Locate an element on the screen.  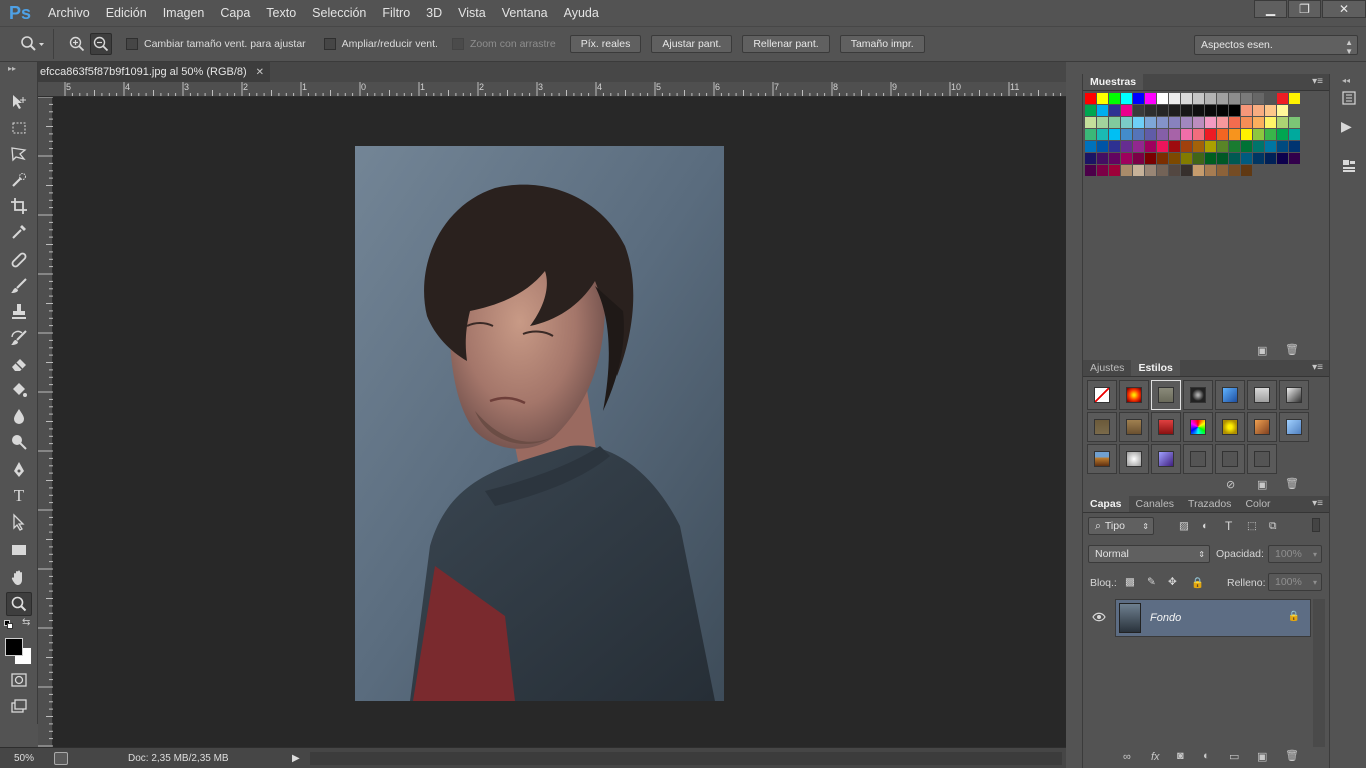
eraser-tool-icon is located at coordinates (19, 364).